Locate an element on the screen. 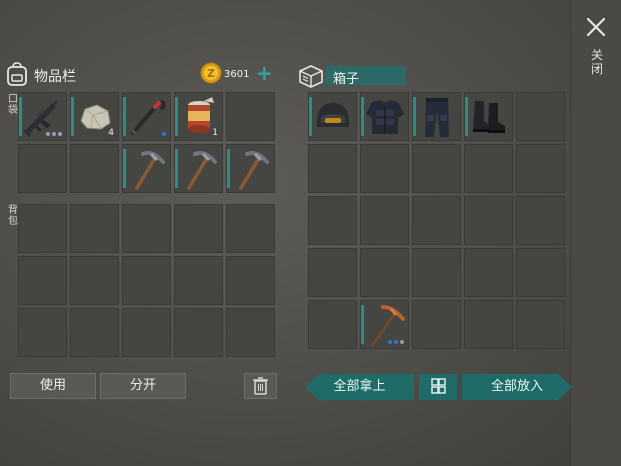  inventory-header: 物品栏 Z 3601 + is located at coordinates (142, 75).